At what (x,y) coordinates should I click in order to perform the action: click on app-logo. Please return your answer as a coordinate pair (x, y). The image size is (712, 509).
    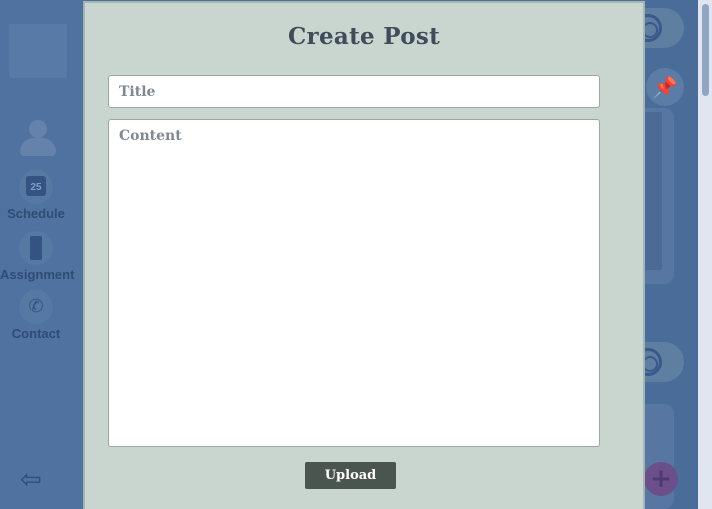
    Looking at the image, I should click on (38, 51).